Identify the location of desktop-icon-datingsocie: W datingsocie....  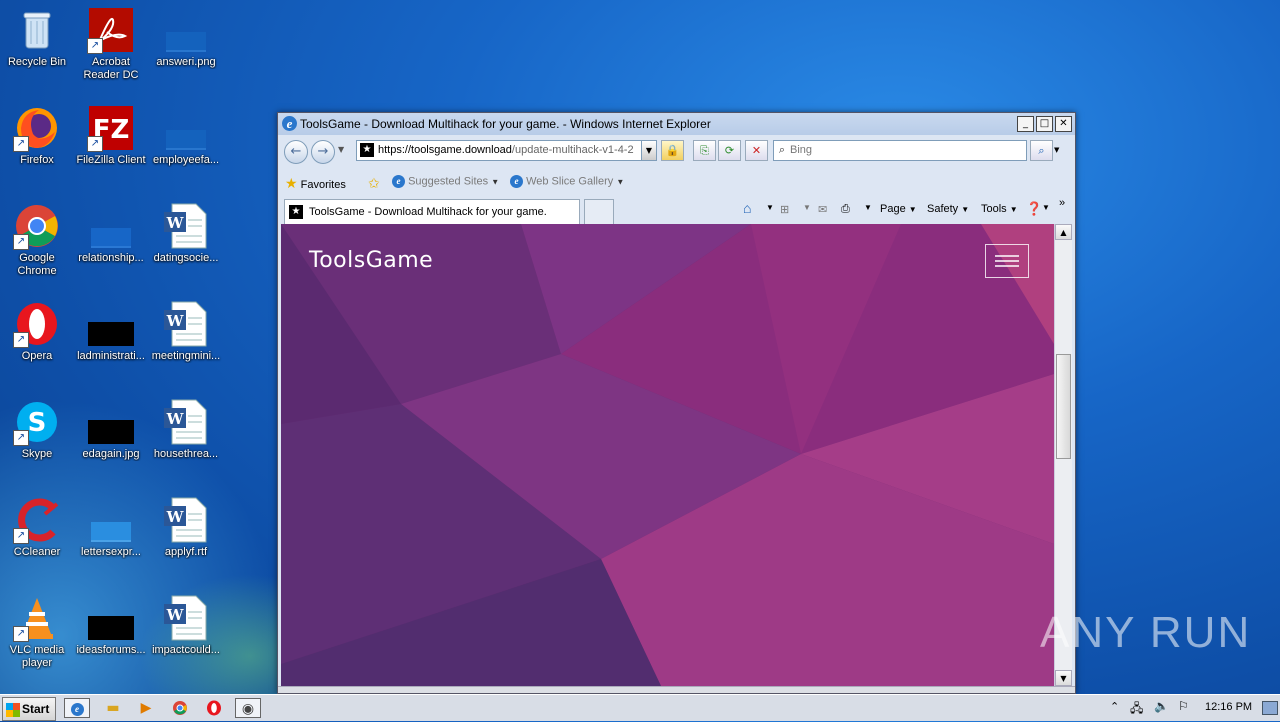
(186, 233).